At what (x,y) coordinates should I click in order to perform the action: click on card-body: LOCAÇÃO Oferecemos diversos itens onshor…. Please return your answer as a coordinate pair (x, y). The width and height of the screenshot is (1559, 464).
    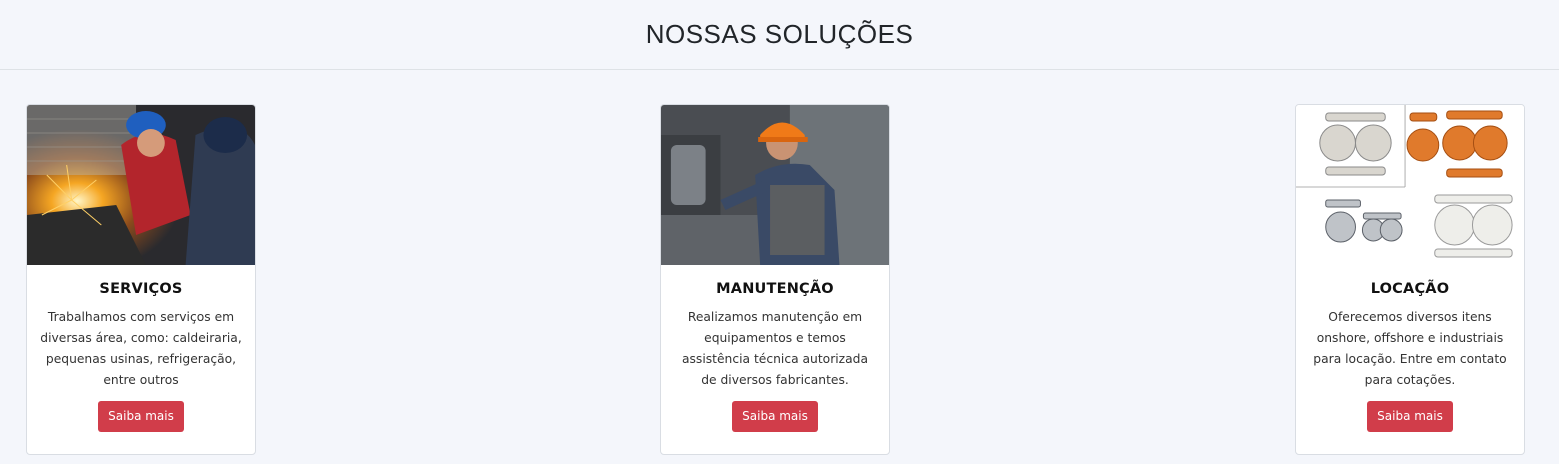
    Looking at the image, I should click on (1410, 348).